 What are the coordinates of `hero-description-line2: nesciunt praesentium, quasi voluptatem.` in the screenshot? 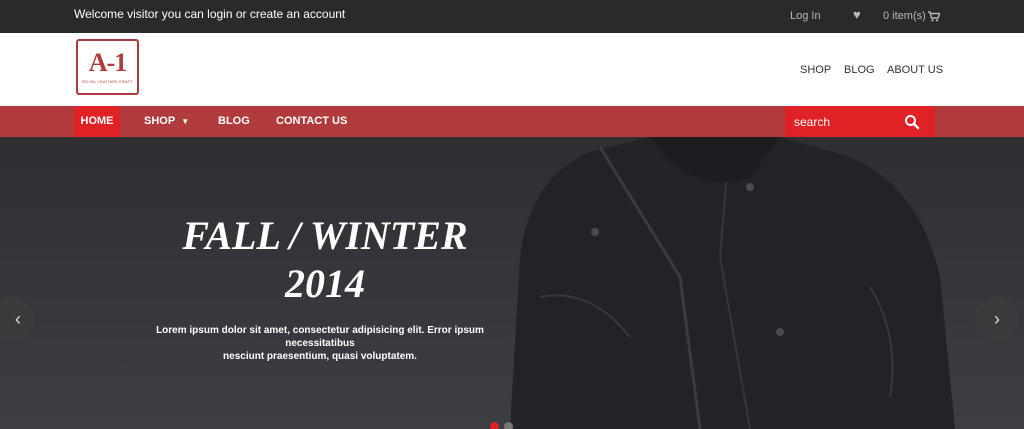 It's located at (320, 356).